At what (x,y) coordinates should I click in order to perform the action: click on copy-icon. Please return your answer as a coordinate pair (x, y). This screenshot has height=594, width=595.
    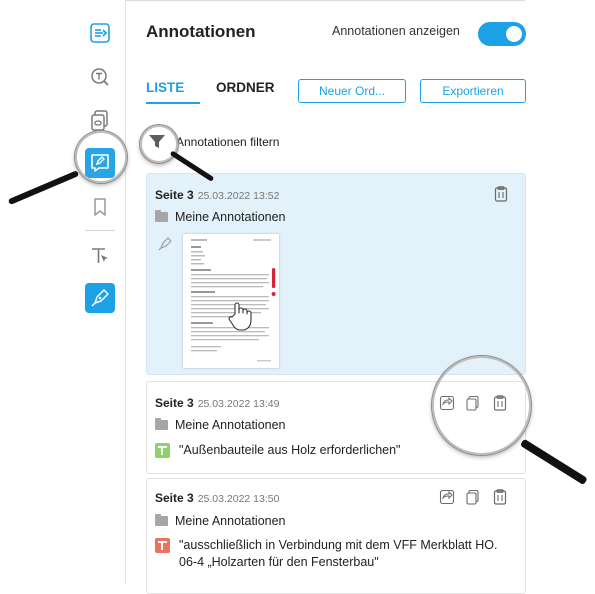
    Looking at the image, I should click on (473, 497).